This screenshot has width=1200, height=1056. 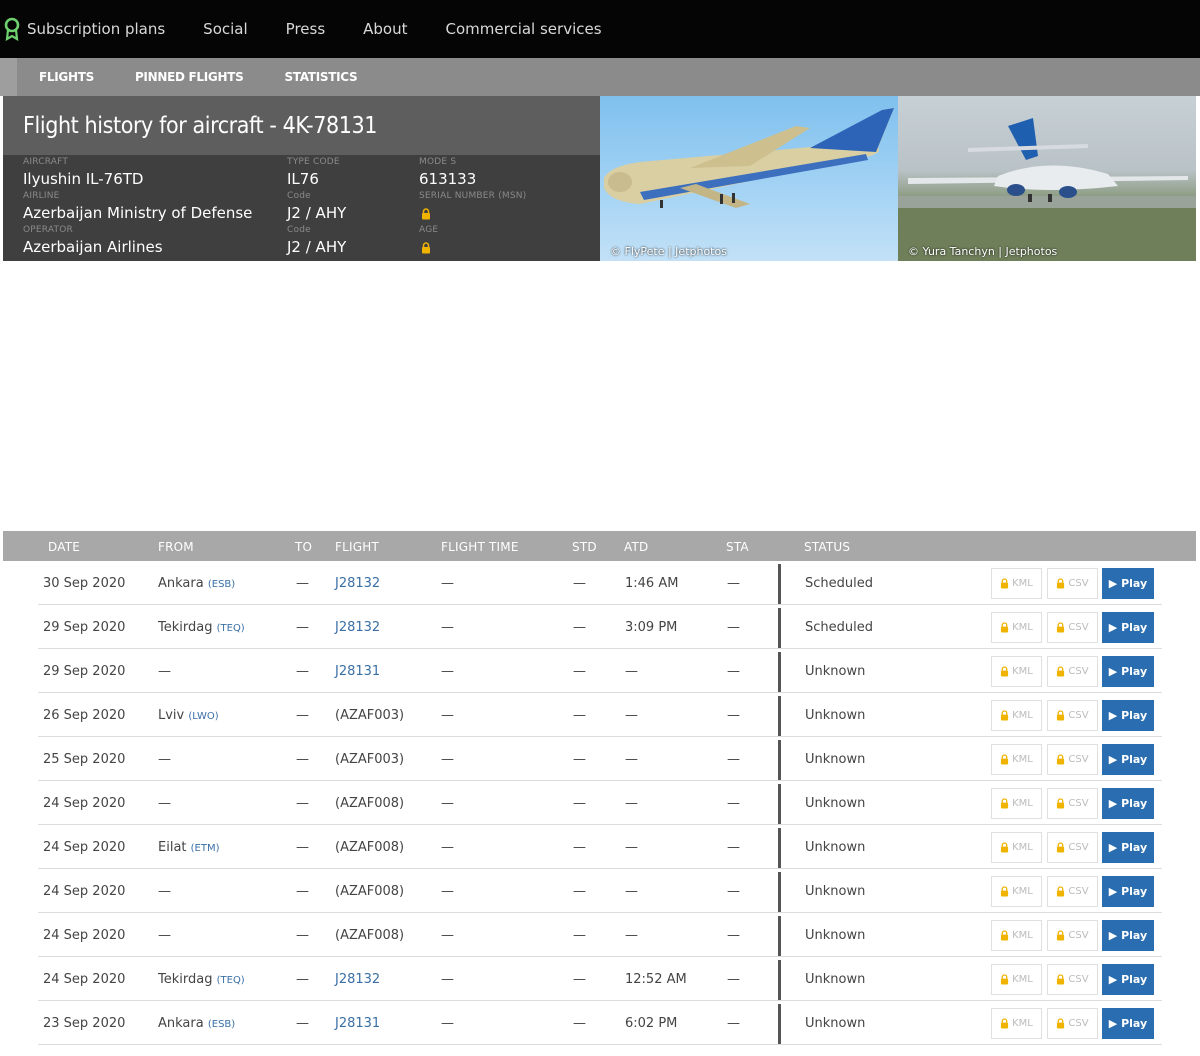 I want to click on nav-social: Social, so click(x=225, y=29).